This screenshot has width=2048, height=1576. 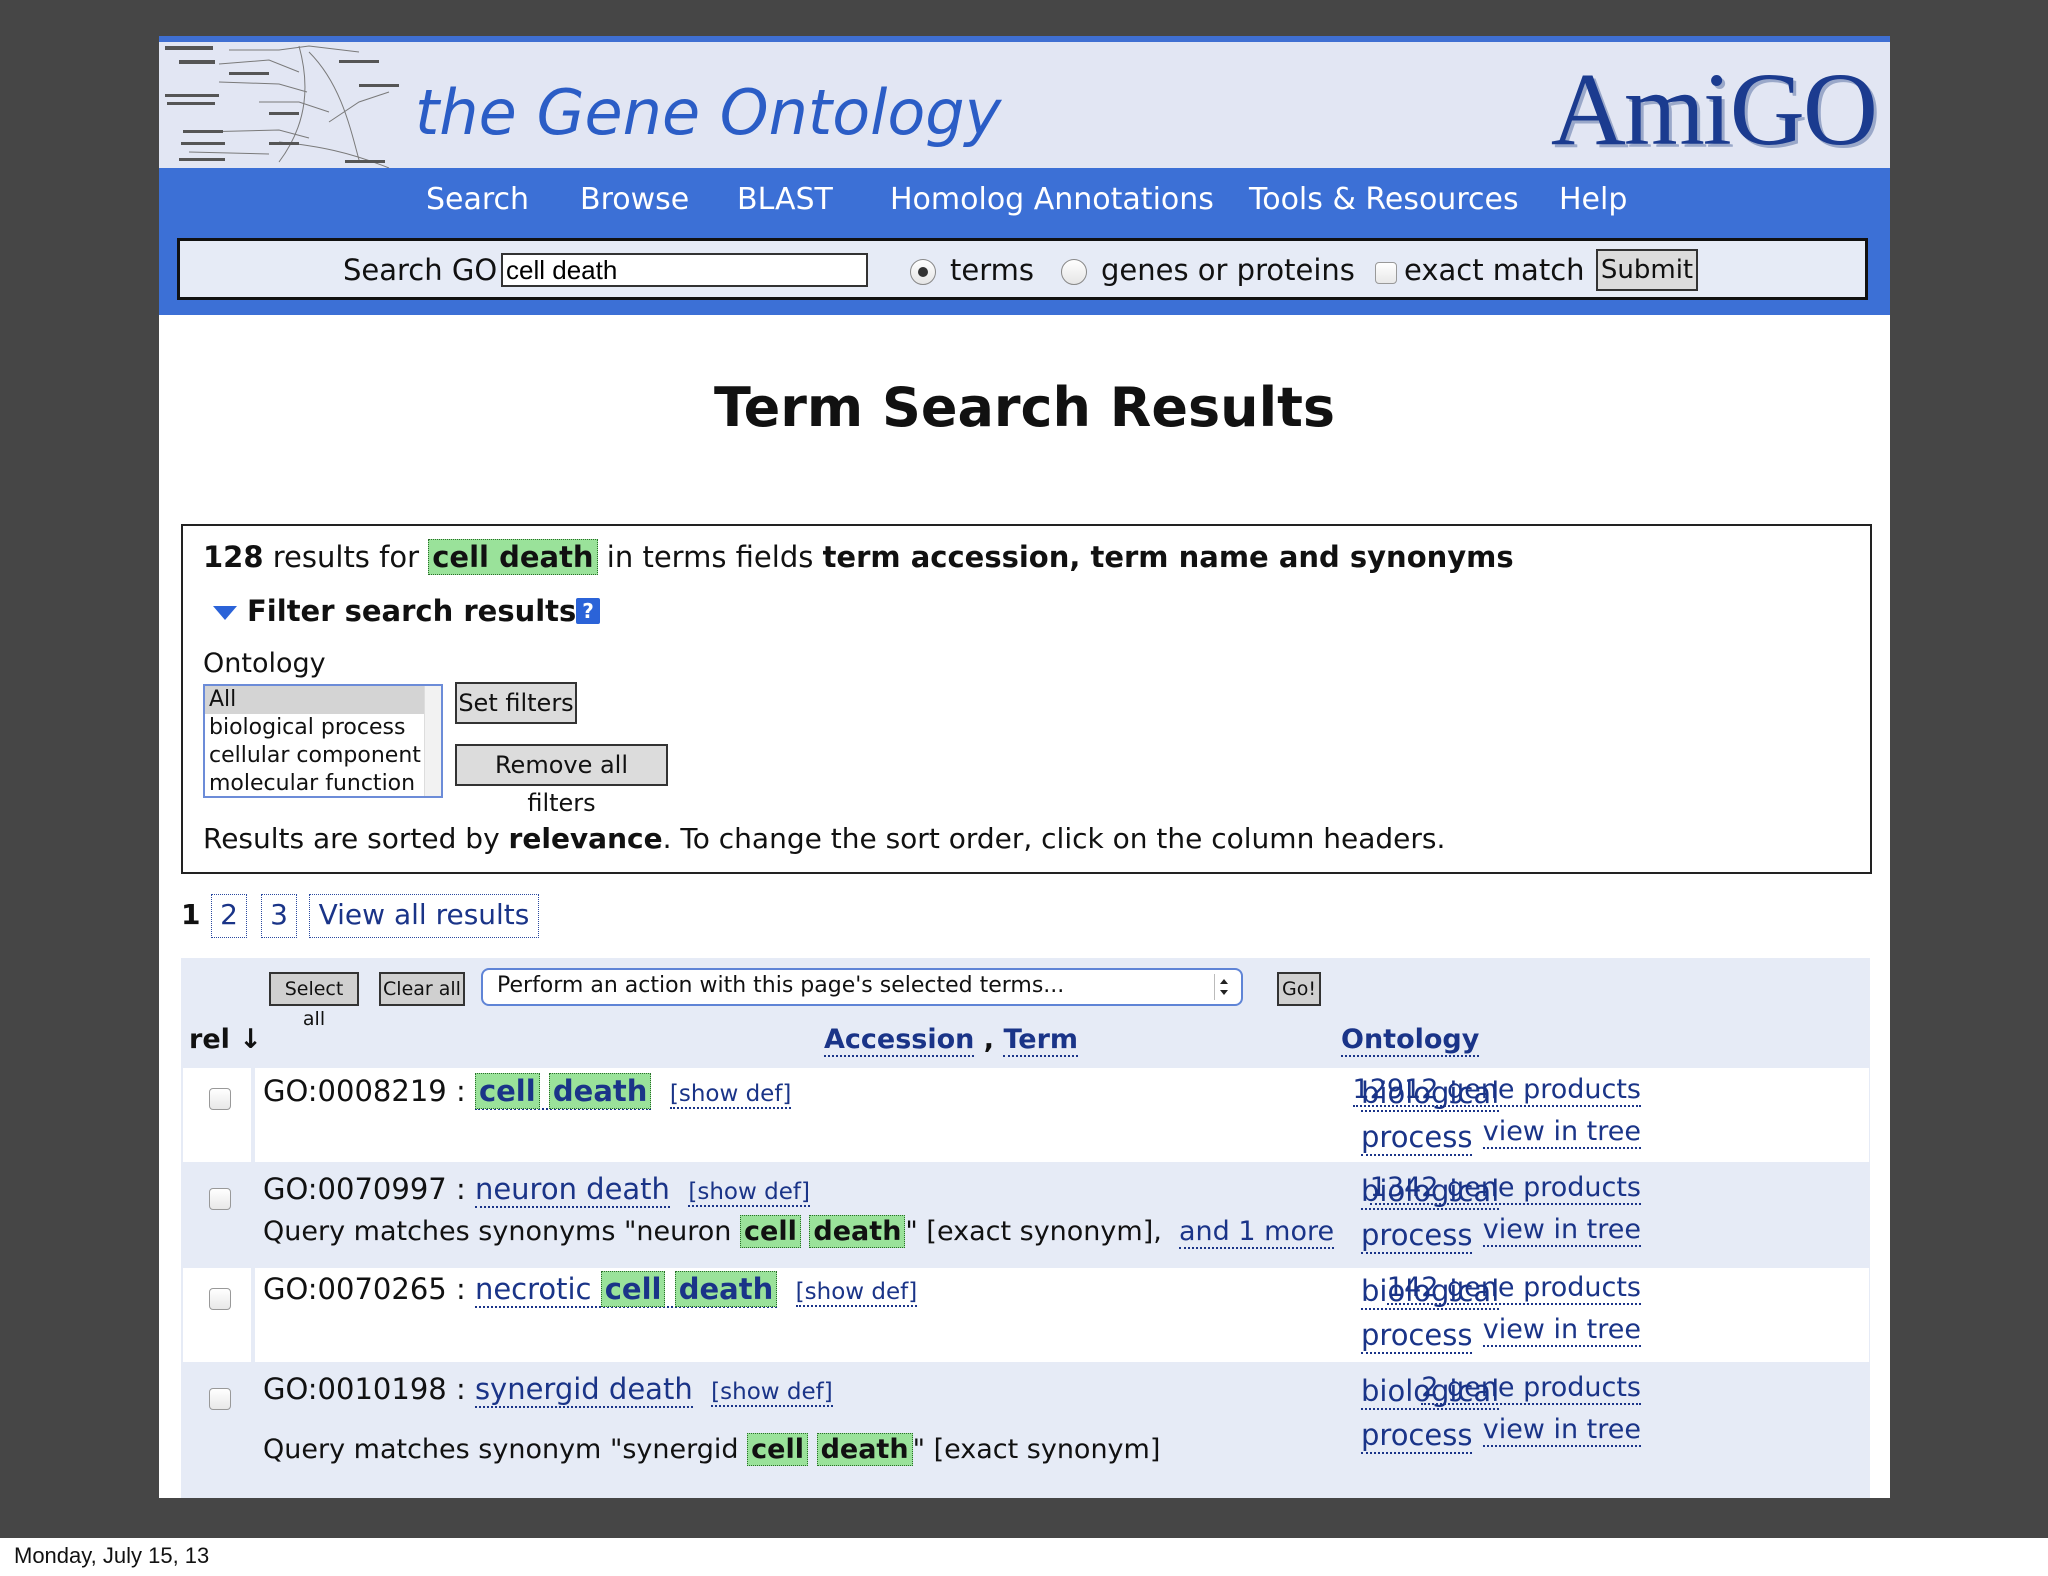 What do you see at coordinates (626, 1289) in the screenshot?
I see `term-link: necrotic cell death` at bounding box center [626, 1289].